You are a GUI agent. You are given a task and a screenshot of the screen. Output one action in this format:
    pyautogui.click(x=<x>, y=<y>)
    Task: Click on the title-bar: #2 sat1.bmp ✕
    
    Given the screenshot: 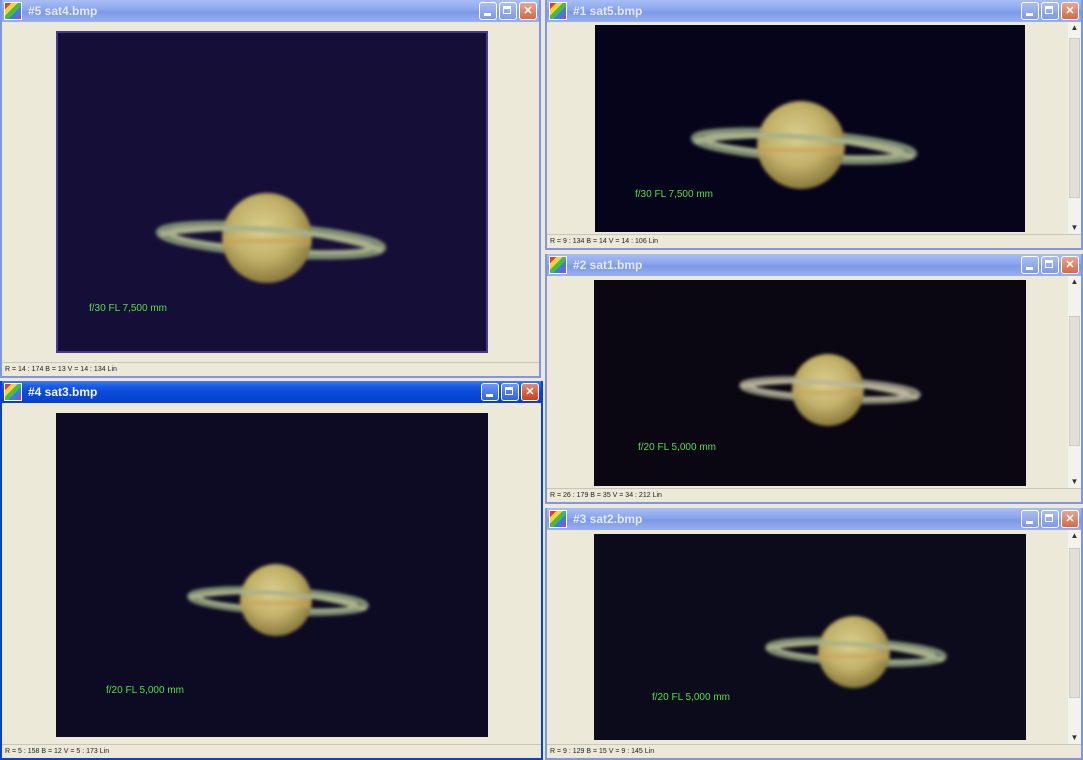 What is the action you would take?
    pyautogui.click(x=814, y=265)
    